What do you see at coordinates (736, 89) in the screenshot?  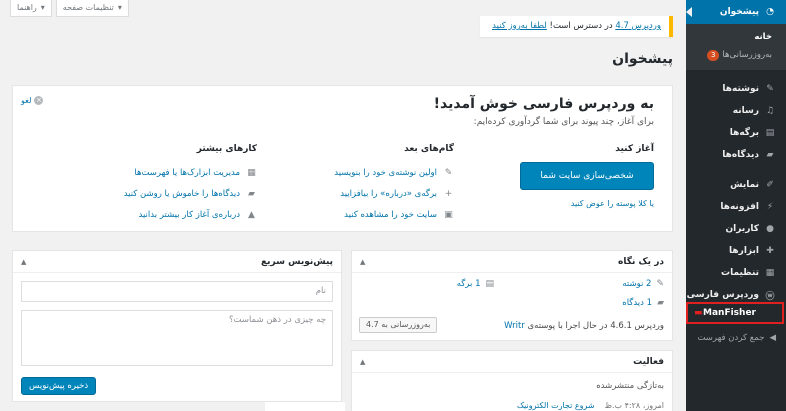 I see `menu-posts: ✎ نوشته‌ها` at bounding box center [736, 89].